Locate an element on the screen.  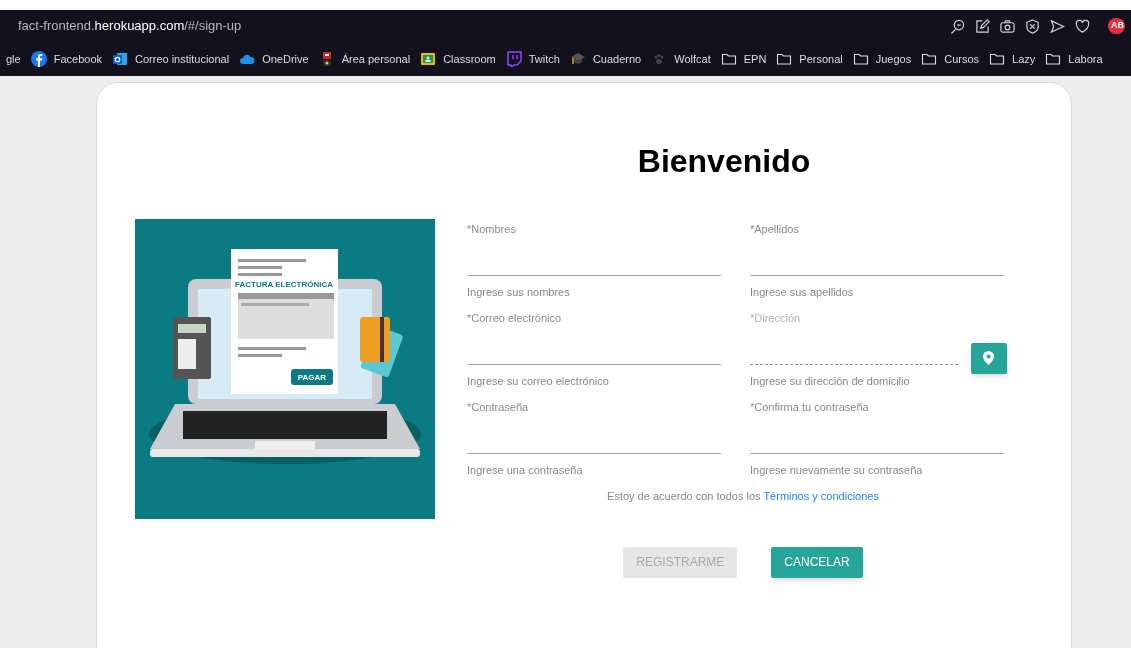
shield-x-icon is located at coordinates (1032, 26).